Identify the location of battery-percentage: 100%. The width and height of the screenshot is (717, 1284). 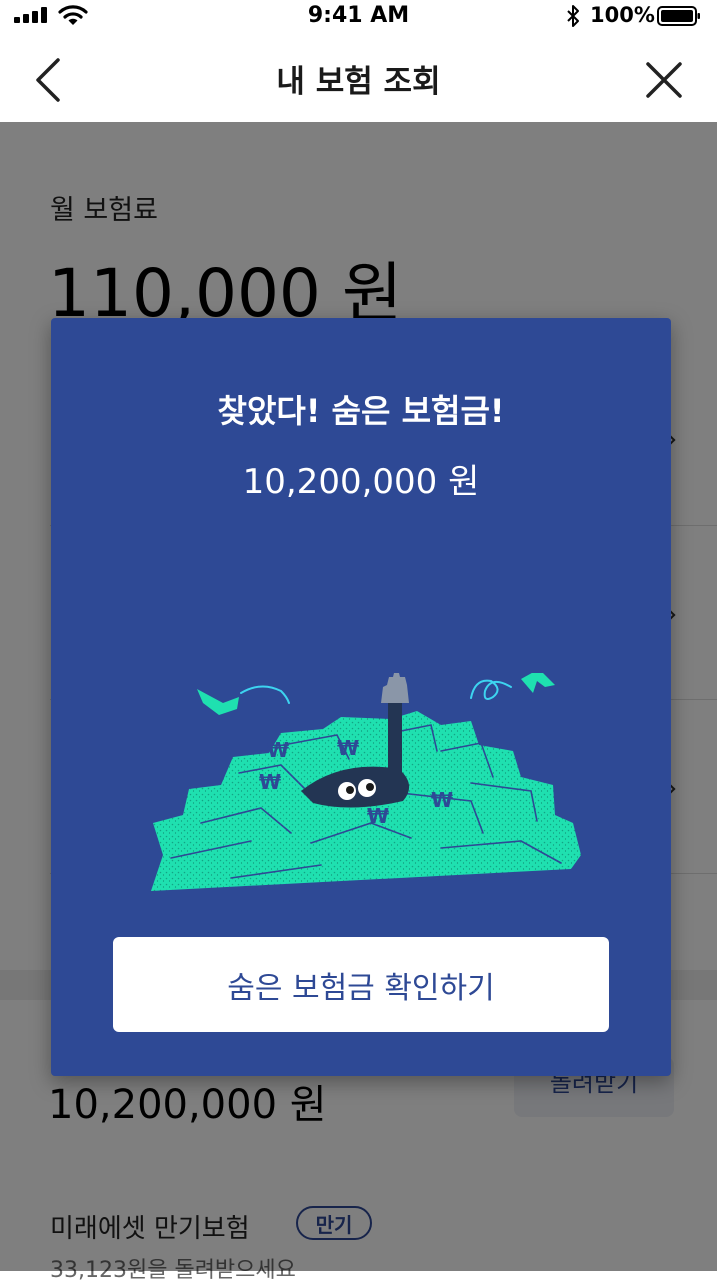
(622, 15).